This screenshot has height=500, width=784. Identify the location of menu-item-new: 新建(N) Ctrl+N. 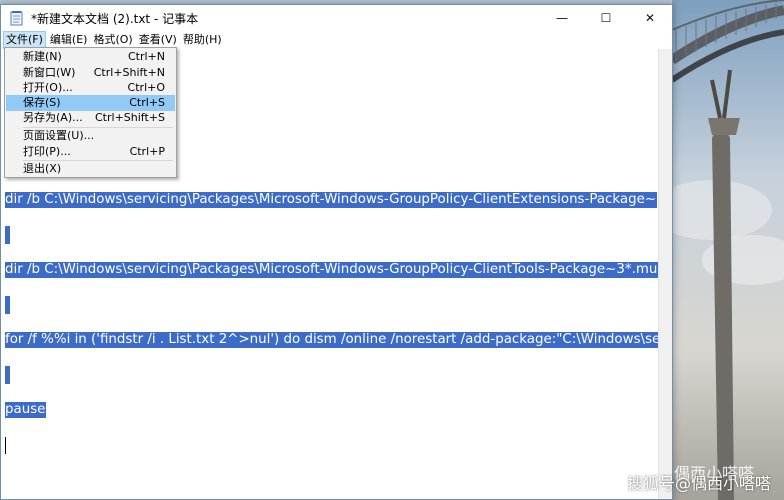
(90, 57).